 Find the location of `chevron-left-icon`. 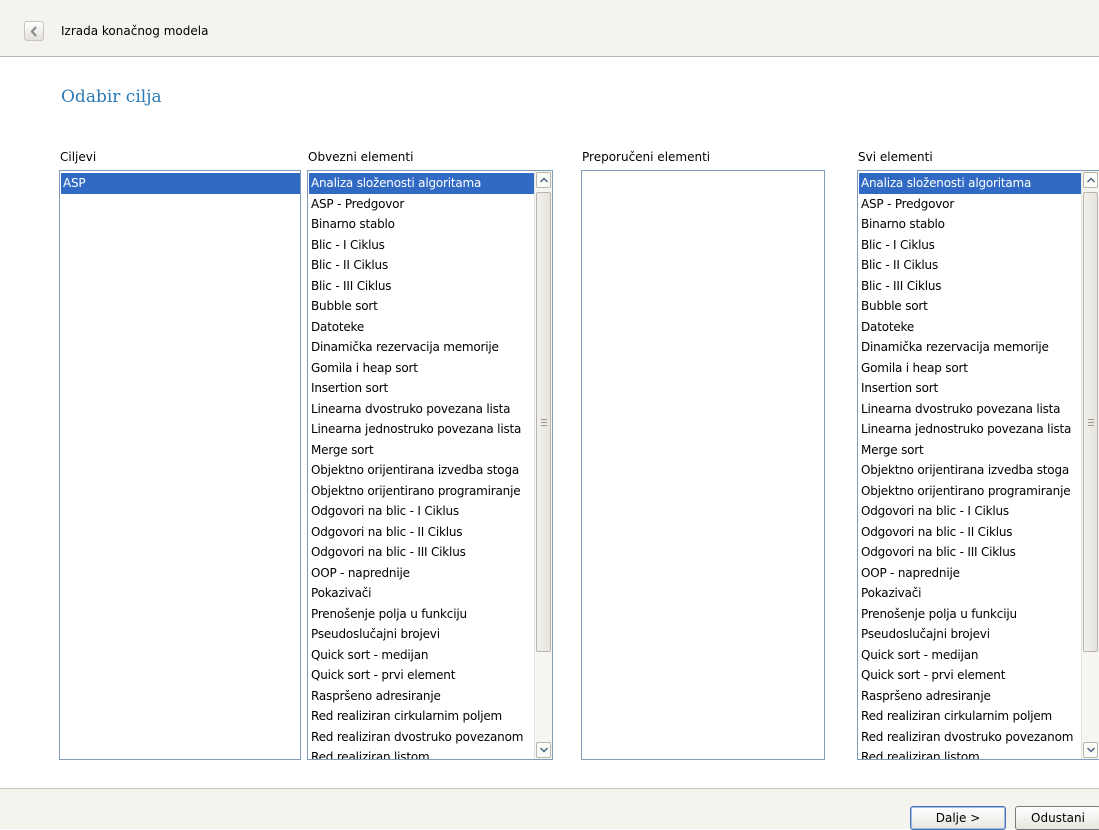

chevron-left-icon is located at coordinates (33, 31).